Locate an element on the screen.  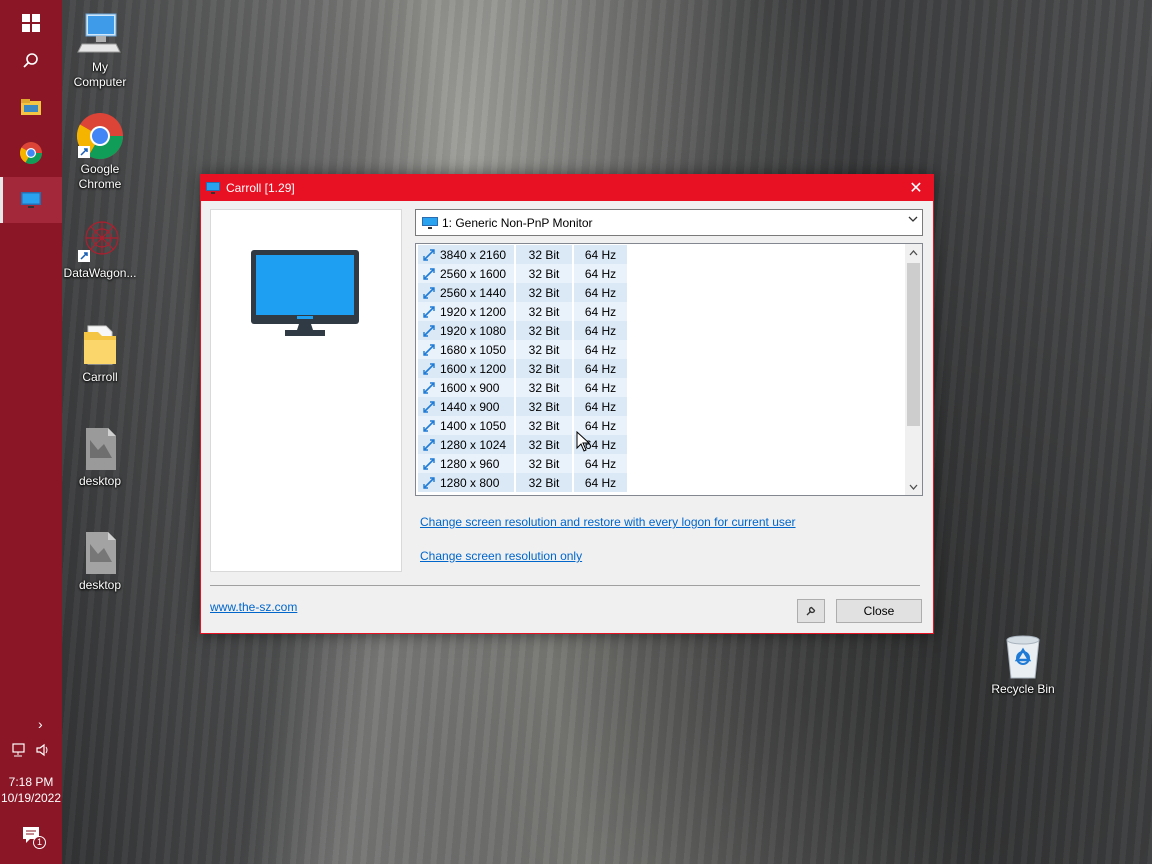
resolution-row: 1920 x 1200 32 Bit 64 Hz is located at coordinates (522, 311).